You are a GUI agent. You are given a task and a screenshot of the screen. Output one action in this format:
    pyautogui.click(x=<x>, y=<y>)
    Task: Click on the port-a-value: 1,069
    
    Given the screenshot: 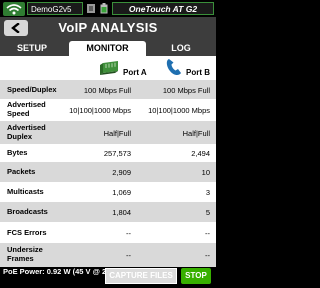 What is the action you would take?
    pyautogui.click(x=121, y=192)
    